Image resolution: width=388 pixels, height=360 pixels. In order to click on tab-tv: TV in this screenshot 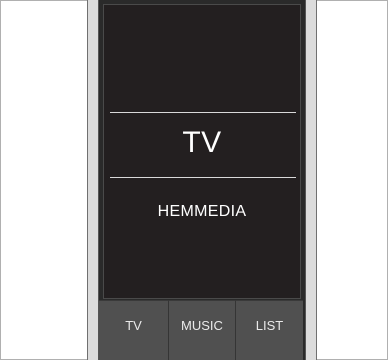, I will do `click(133, 330)`.